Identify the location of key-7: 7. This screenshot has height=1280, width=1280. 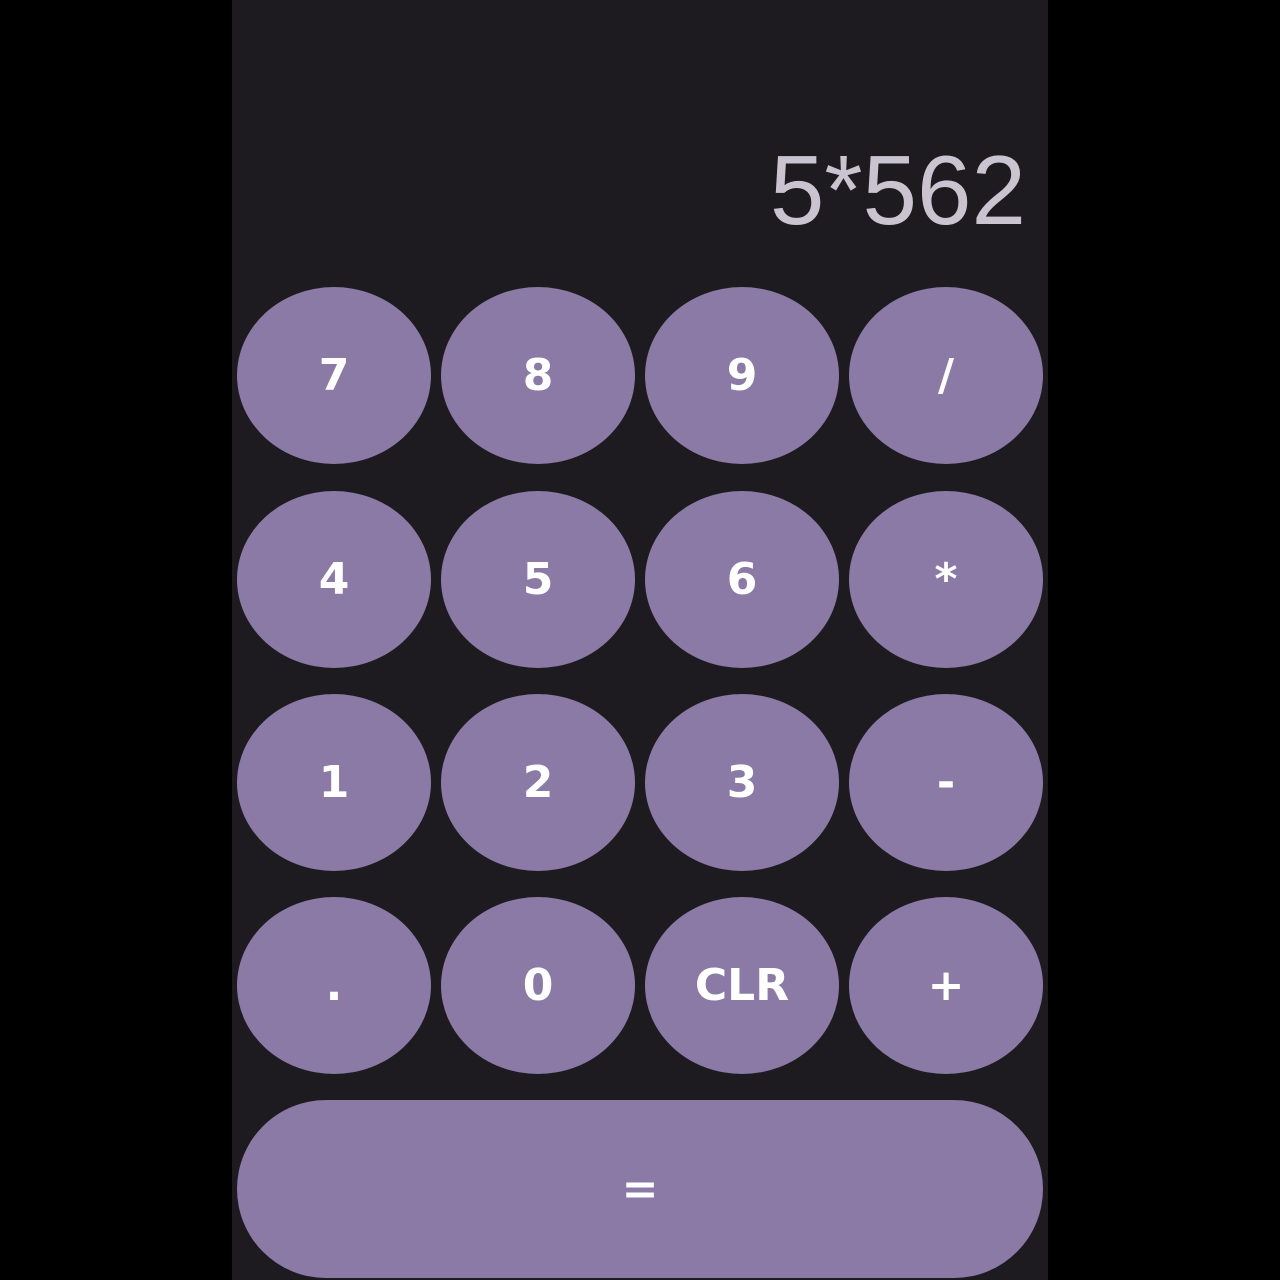
(334, 375).